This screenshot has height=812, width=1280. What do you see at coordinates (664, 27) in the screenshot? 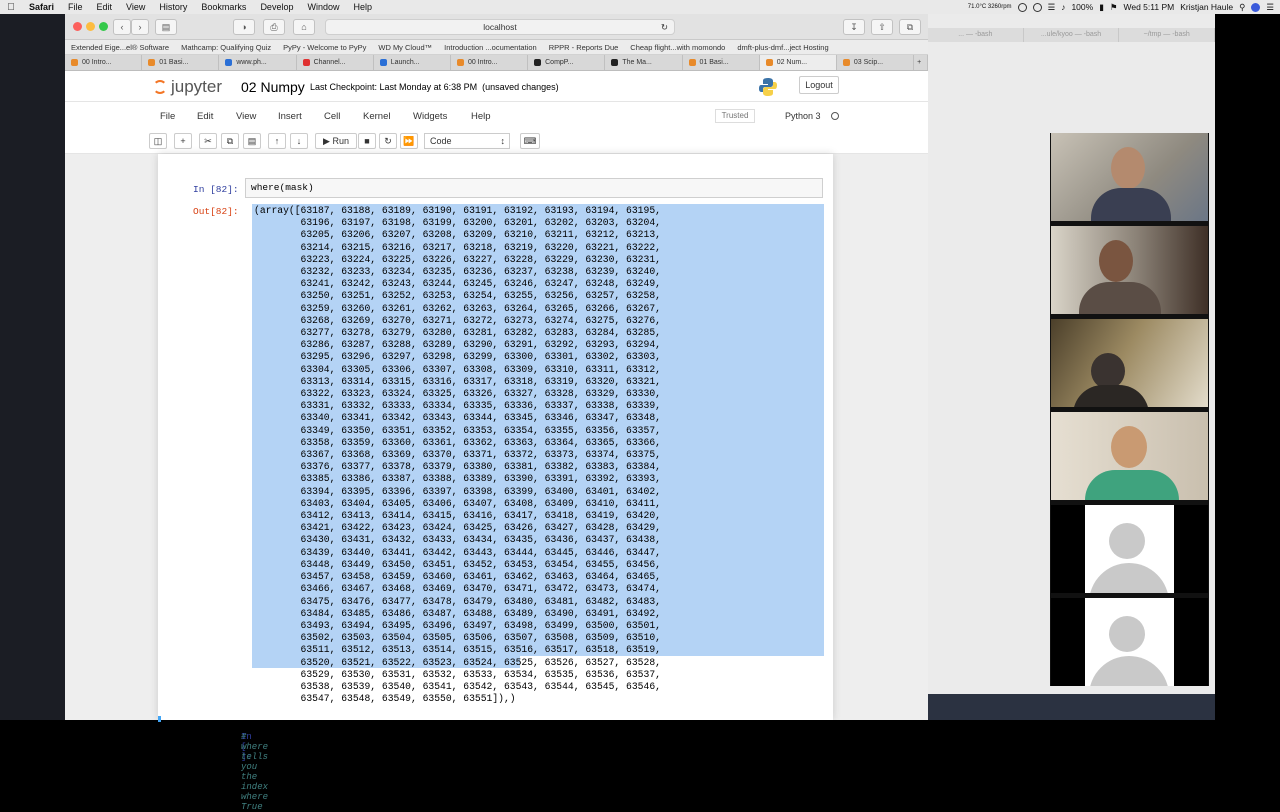
I see `reload-icon: ↻` at bounding box center [664, 27].